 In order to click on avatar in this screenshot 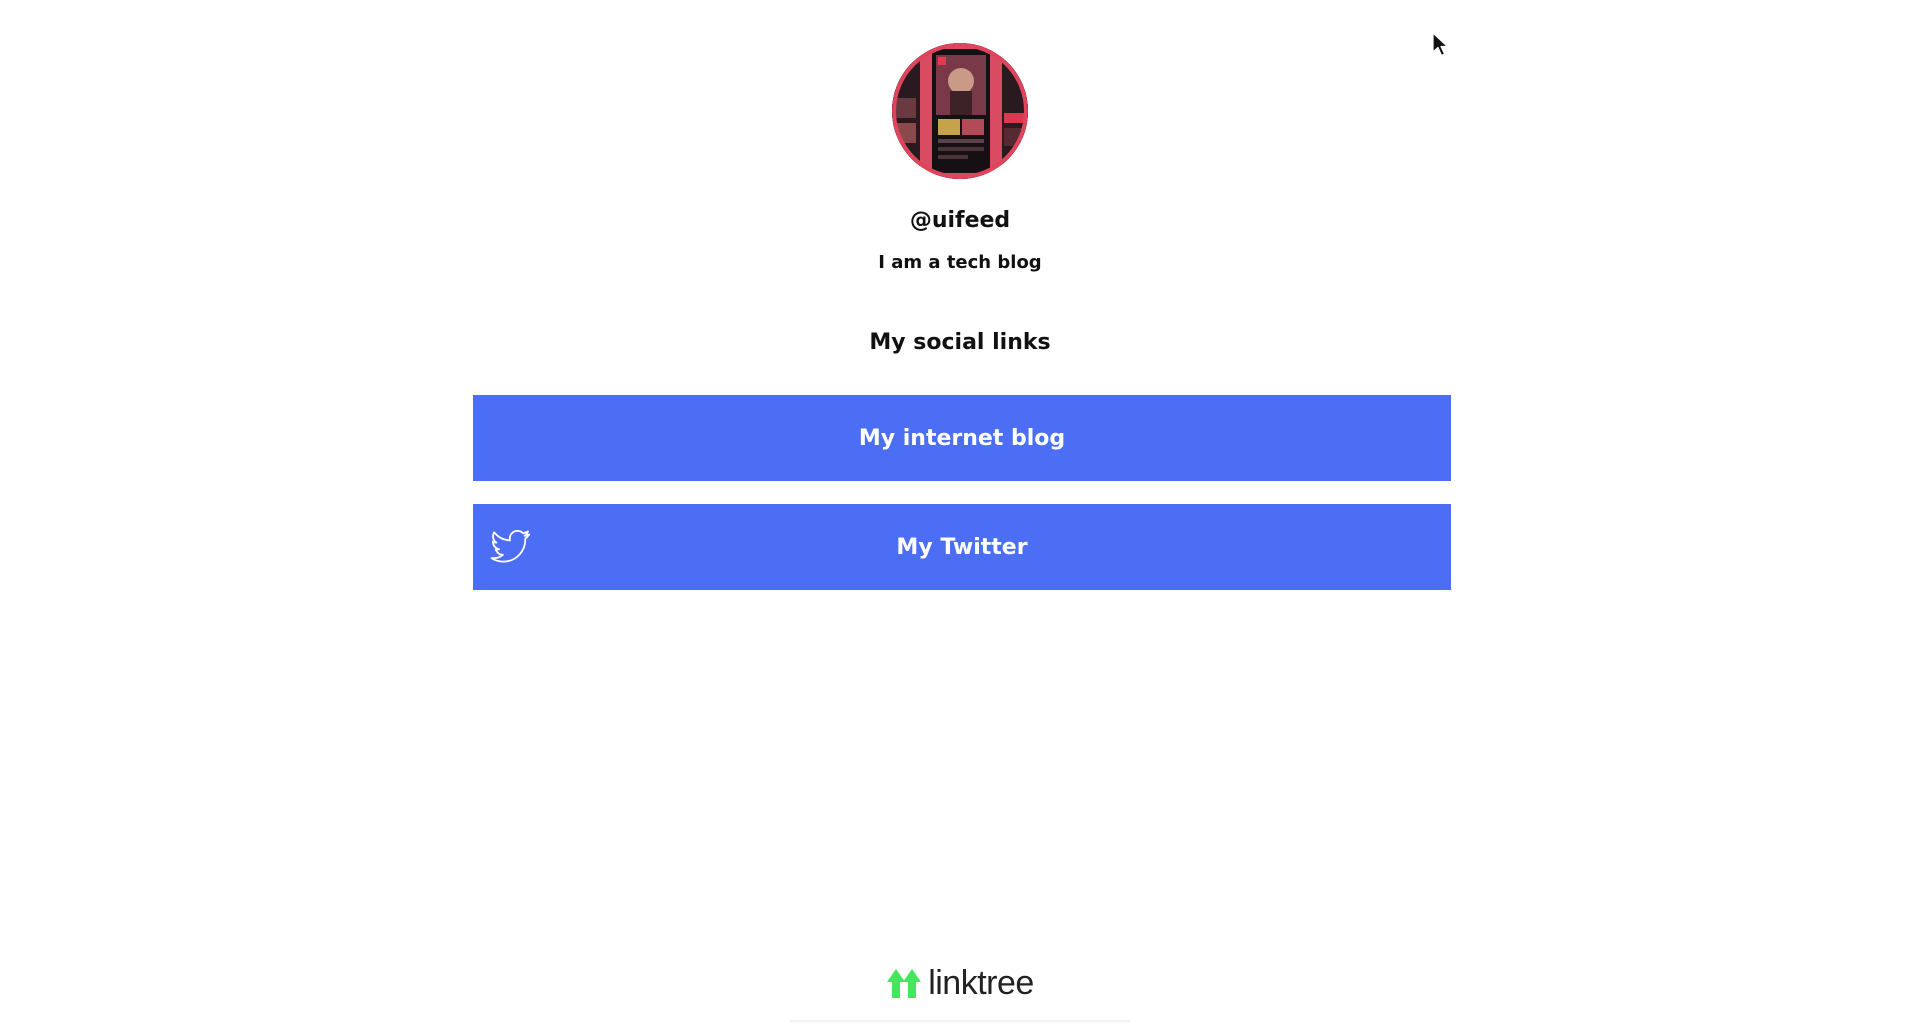, I will do `click(960, 111)`.